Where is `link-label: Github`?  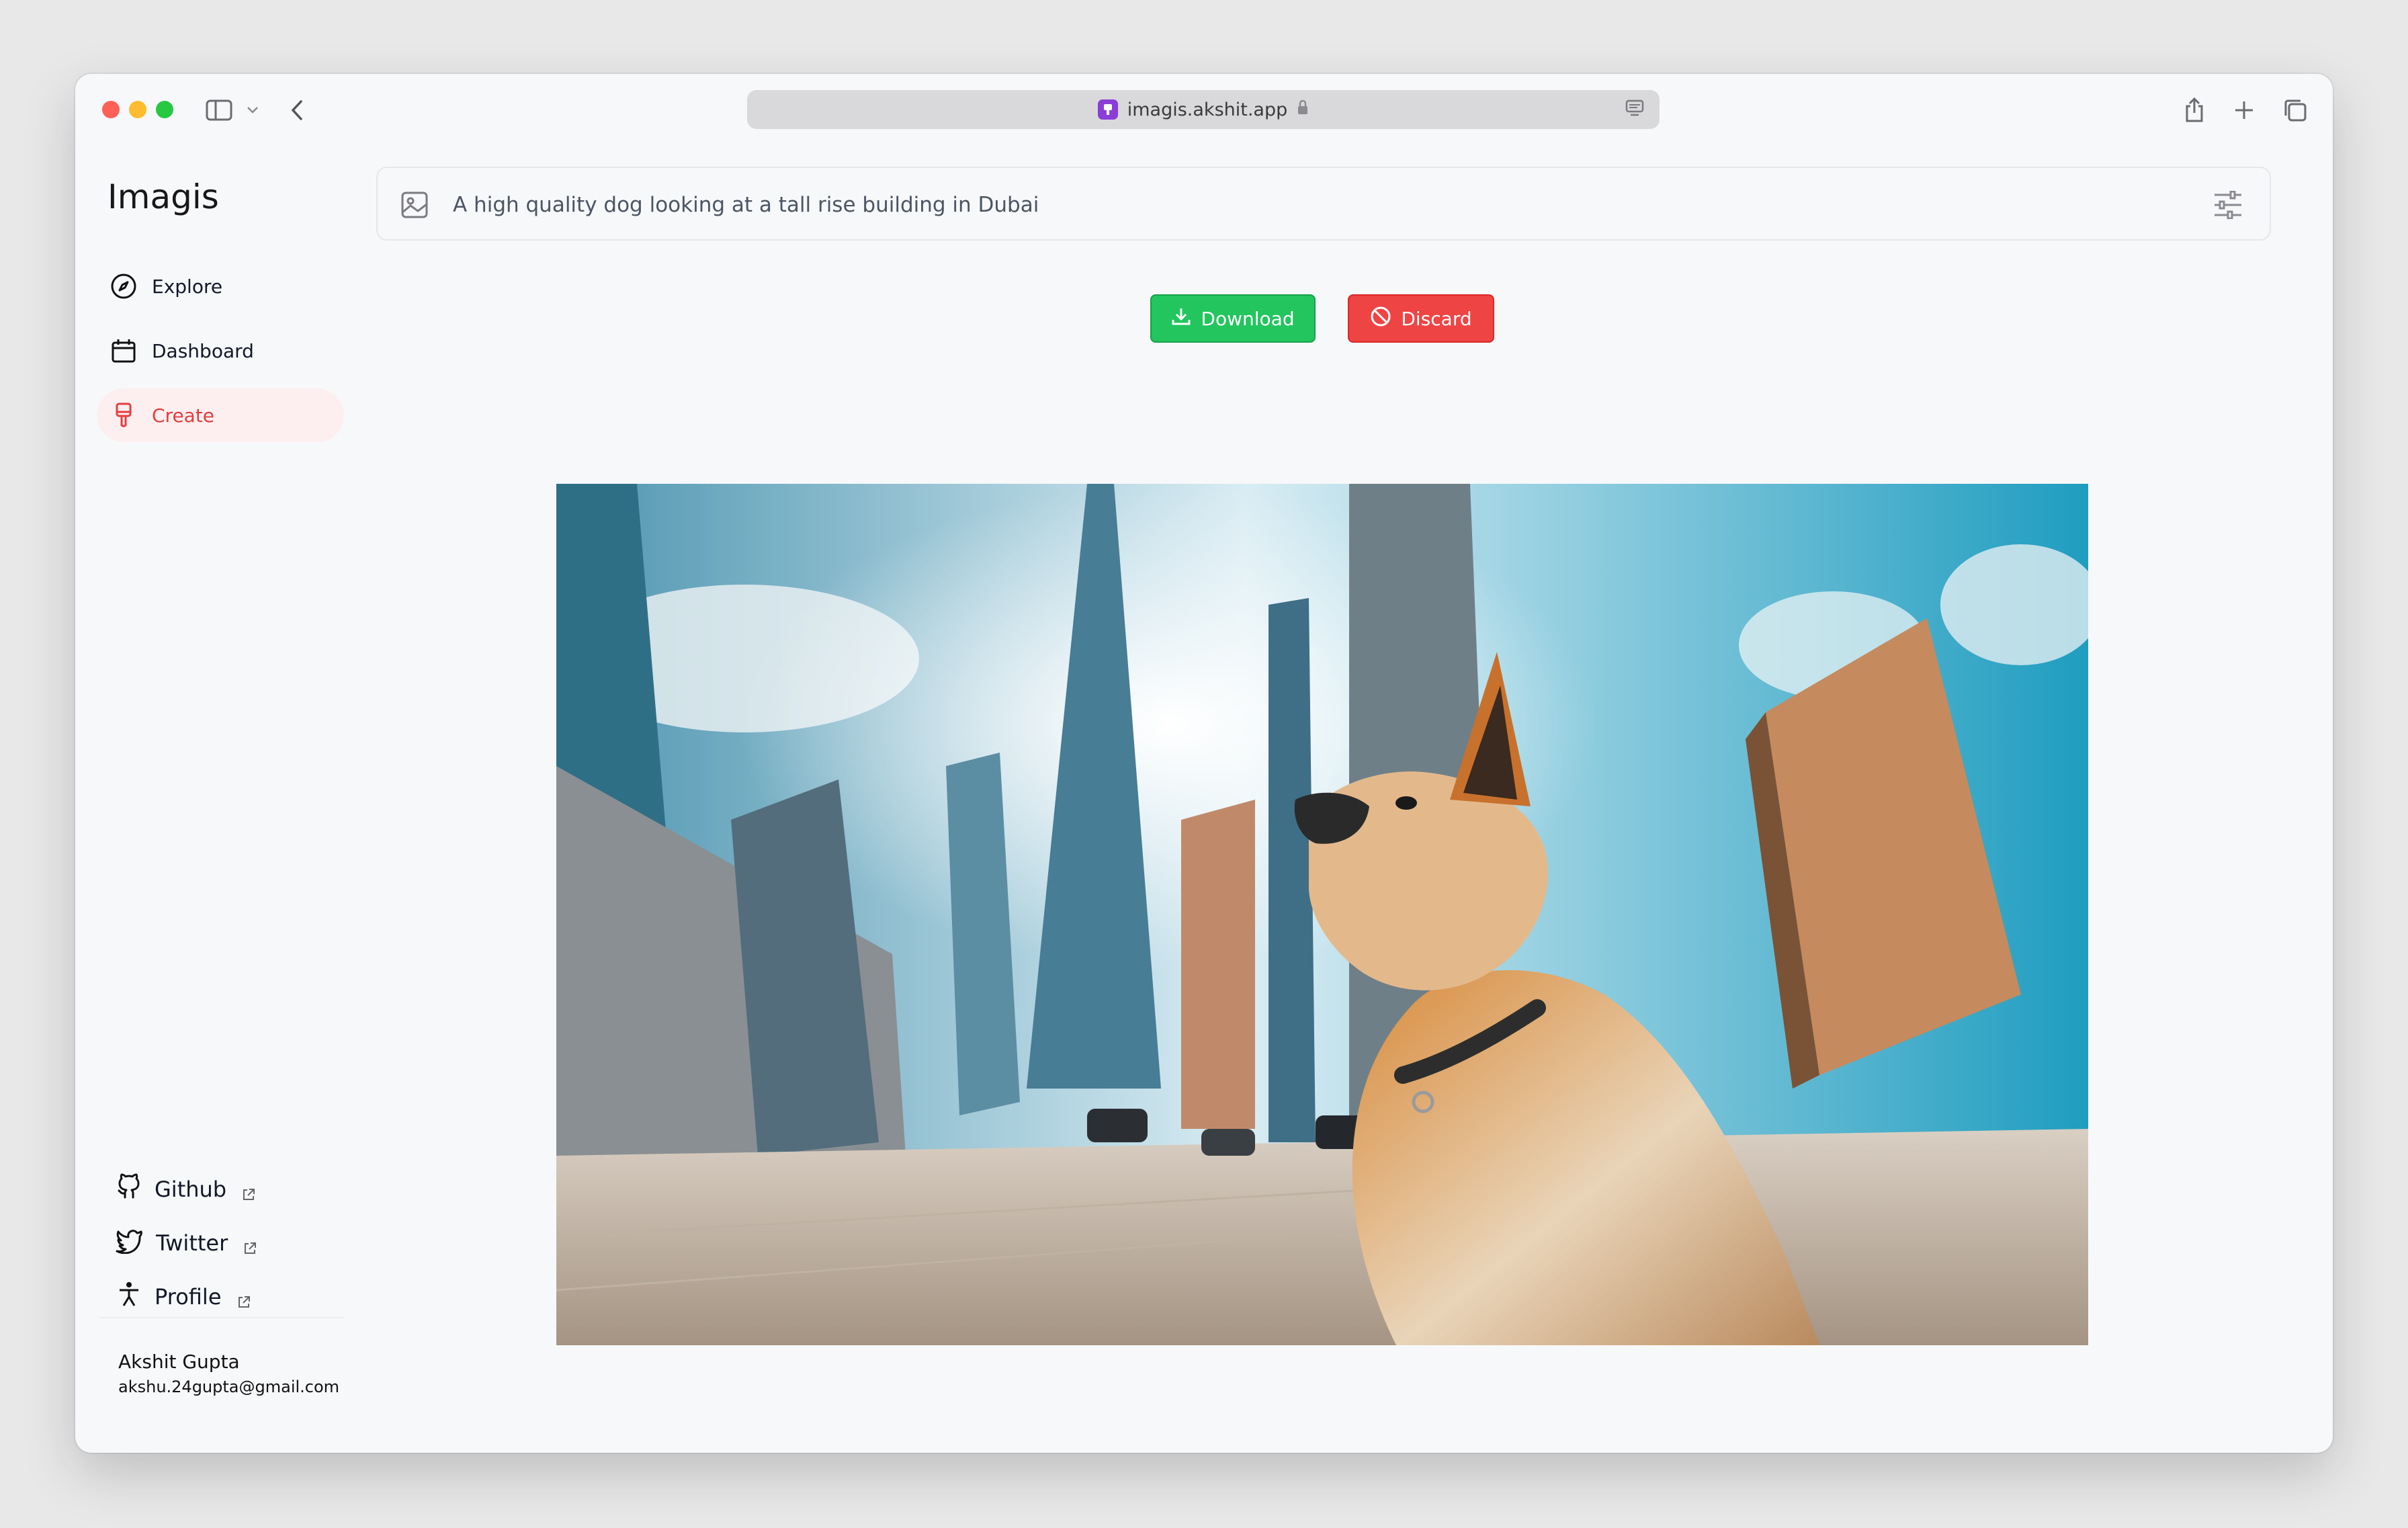 link-label: Github is located at coordinates (191, 1190).